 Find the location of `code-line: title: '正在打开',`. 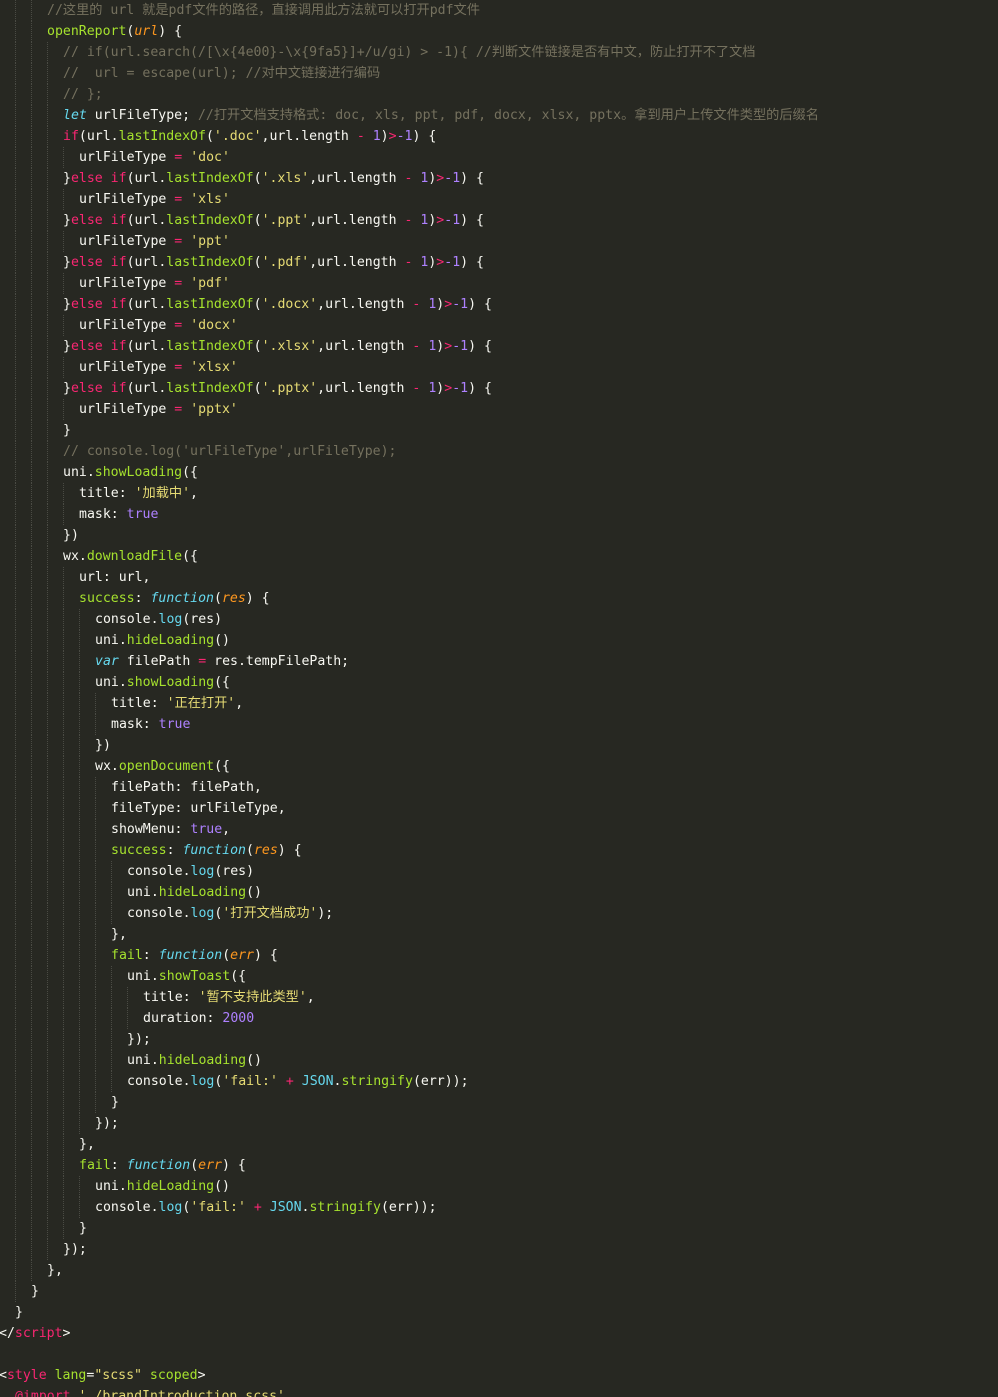

code-line: title: '正在打开', is located at coordinates (177, 703).